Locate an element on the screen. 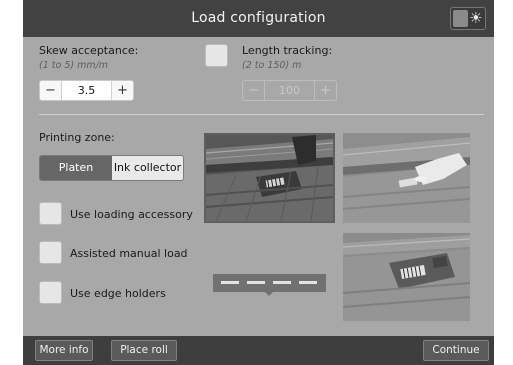 This screenshot has width=513, height=365. length-tracking-range: (2 to 150) m is located at coordinates (272, 65).